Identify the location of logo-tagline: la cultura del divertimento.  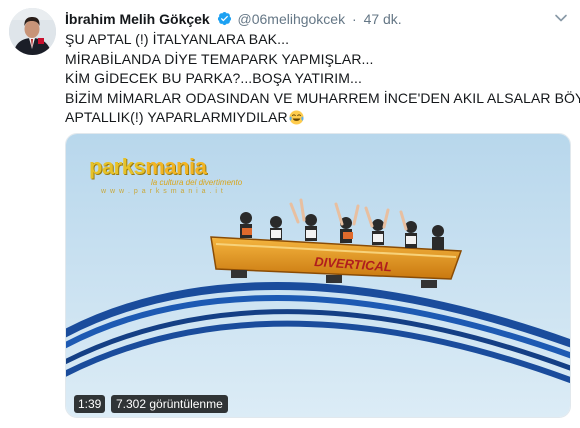
(197, 182).